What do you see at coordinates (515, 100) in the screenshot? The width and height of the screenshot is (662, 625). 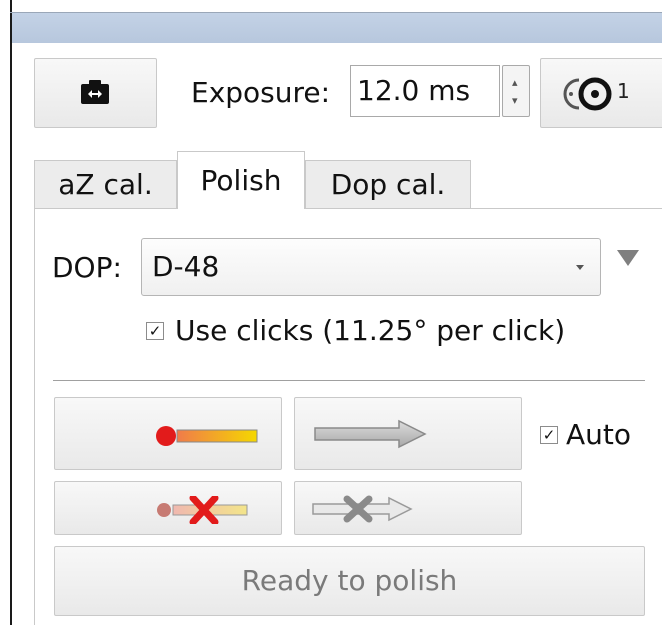 I see `stepper-down-icon: ▾` at bounding box center [515, 100].